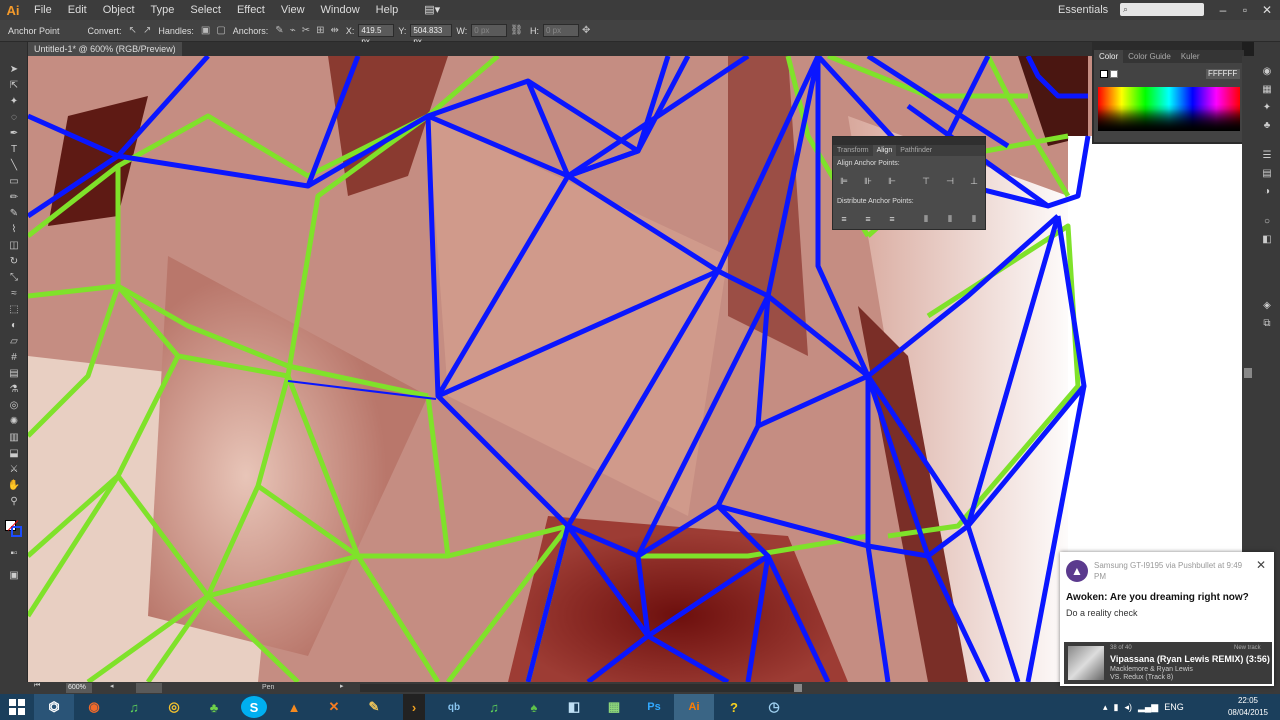  What do you see at coordinates (414, 707) in the screenshot?
I see `terminal-icon: ›` at bounding box center [414, 707].